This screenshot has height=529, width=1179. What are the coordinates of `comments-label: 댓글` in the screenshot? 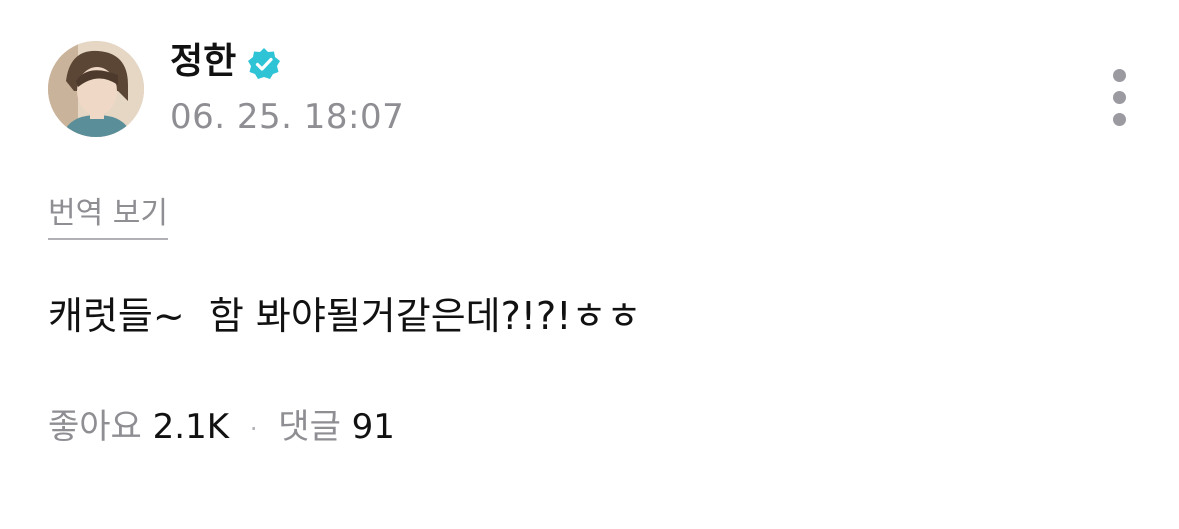 It's located at (315, 427).